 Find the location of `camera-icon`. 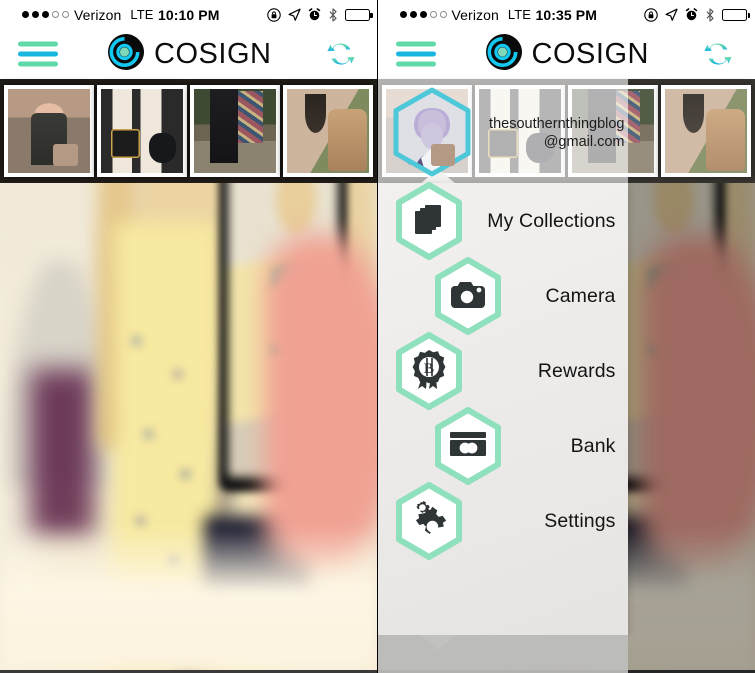

camera-icon is located at coordinates (468, 296).